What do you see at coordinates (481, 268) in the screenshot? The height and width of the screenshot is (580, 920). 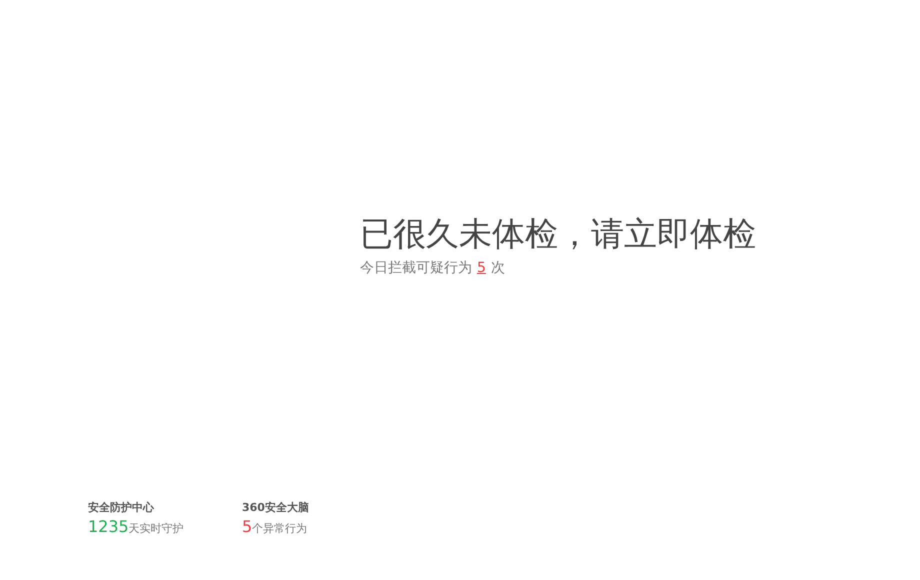 I see `intercept-count-link: 5` at bounding box center [481, 268].